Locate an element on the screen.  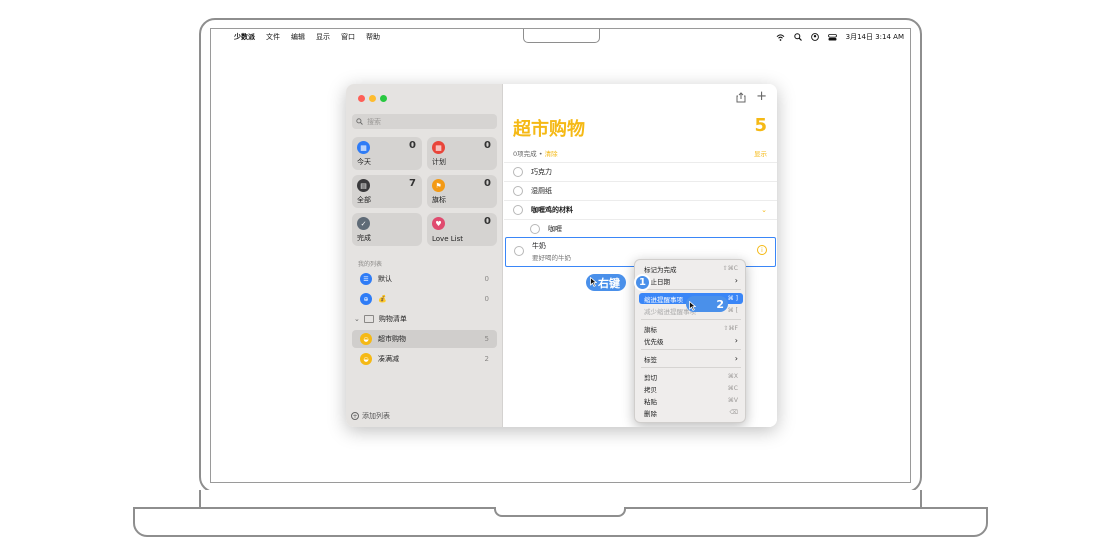
menu-item-cut: 剪切 ⌘X is located at coordinates (691, 376).